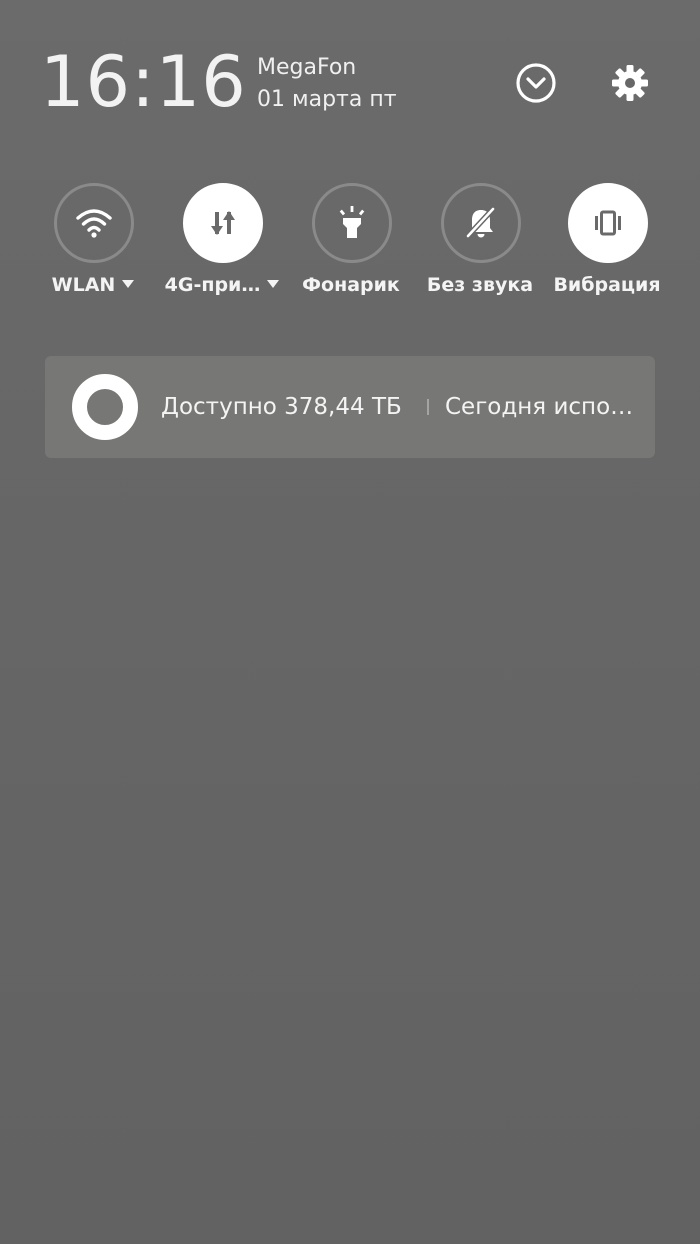 Image resolution: width=700 pixels, height=1244 pixels. What do you see at coordinates (128, 284) in the screenshot?
I see `dropdown-caret-icon` at bounding box center [128, 284].